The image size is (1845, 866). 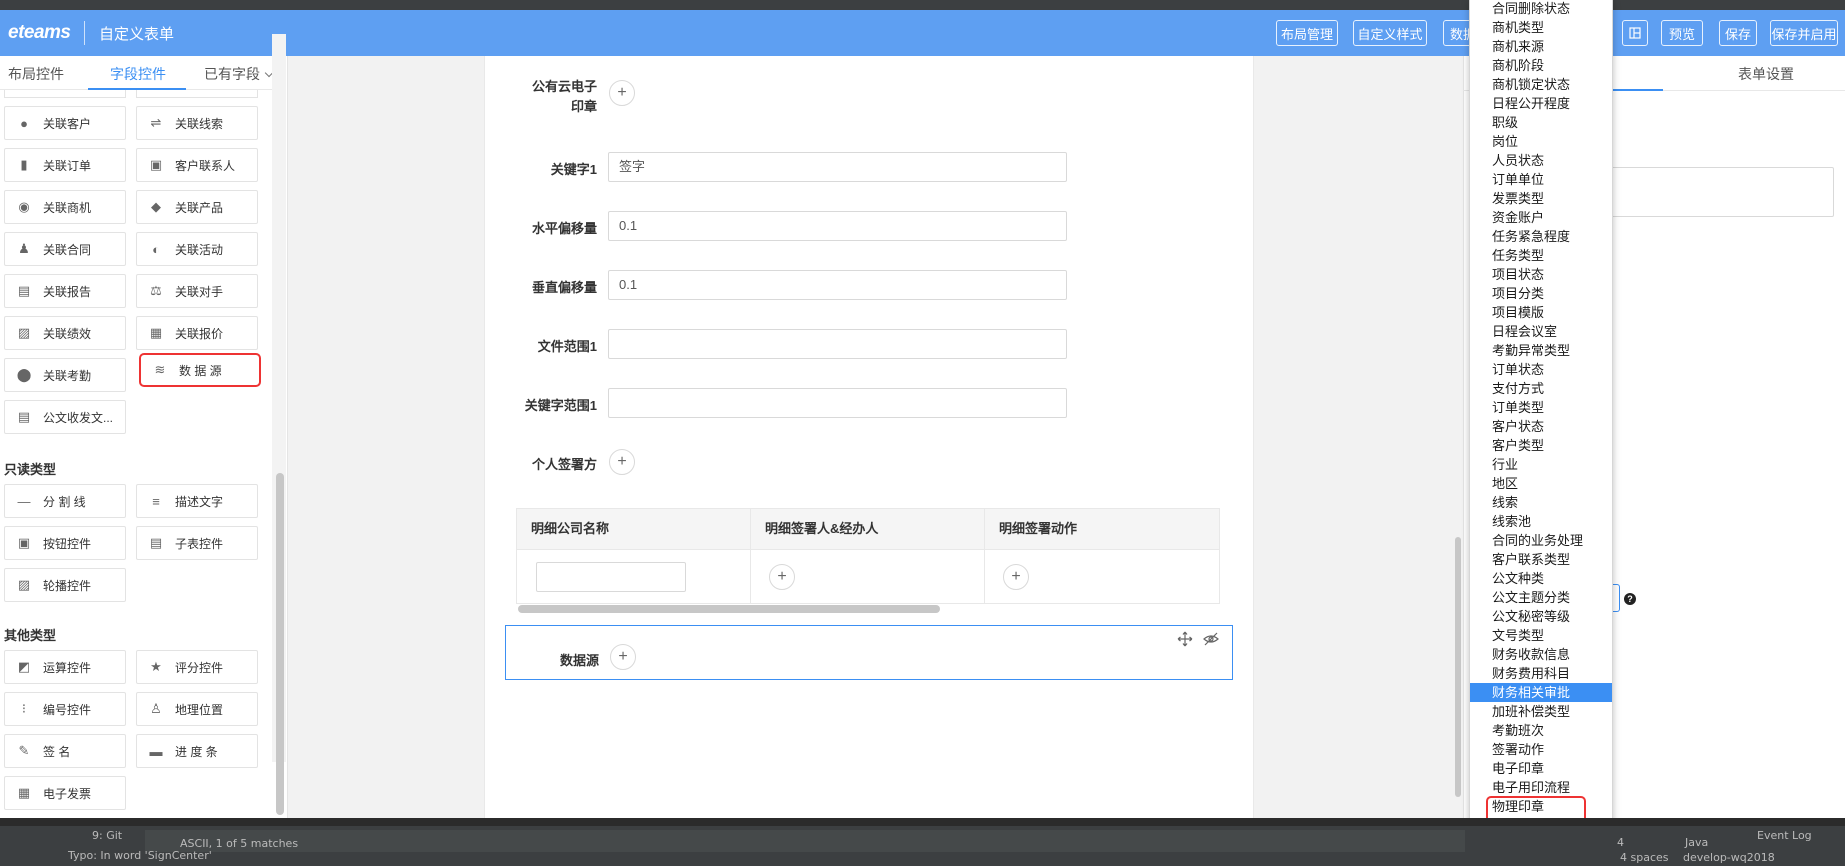 I want to click on readonly-control-1: ≡ 描述文字, so click(x=197, y=501).